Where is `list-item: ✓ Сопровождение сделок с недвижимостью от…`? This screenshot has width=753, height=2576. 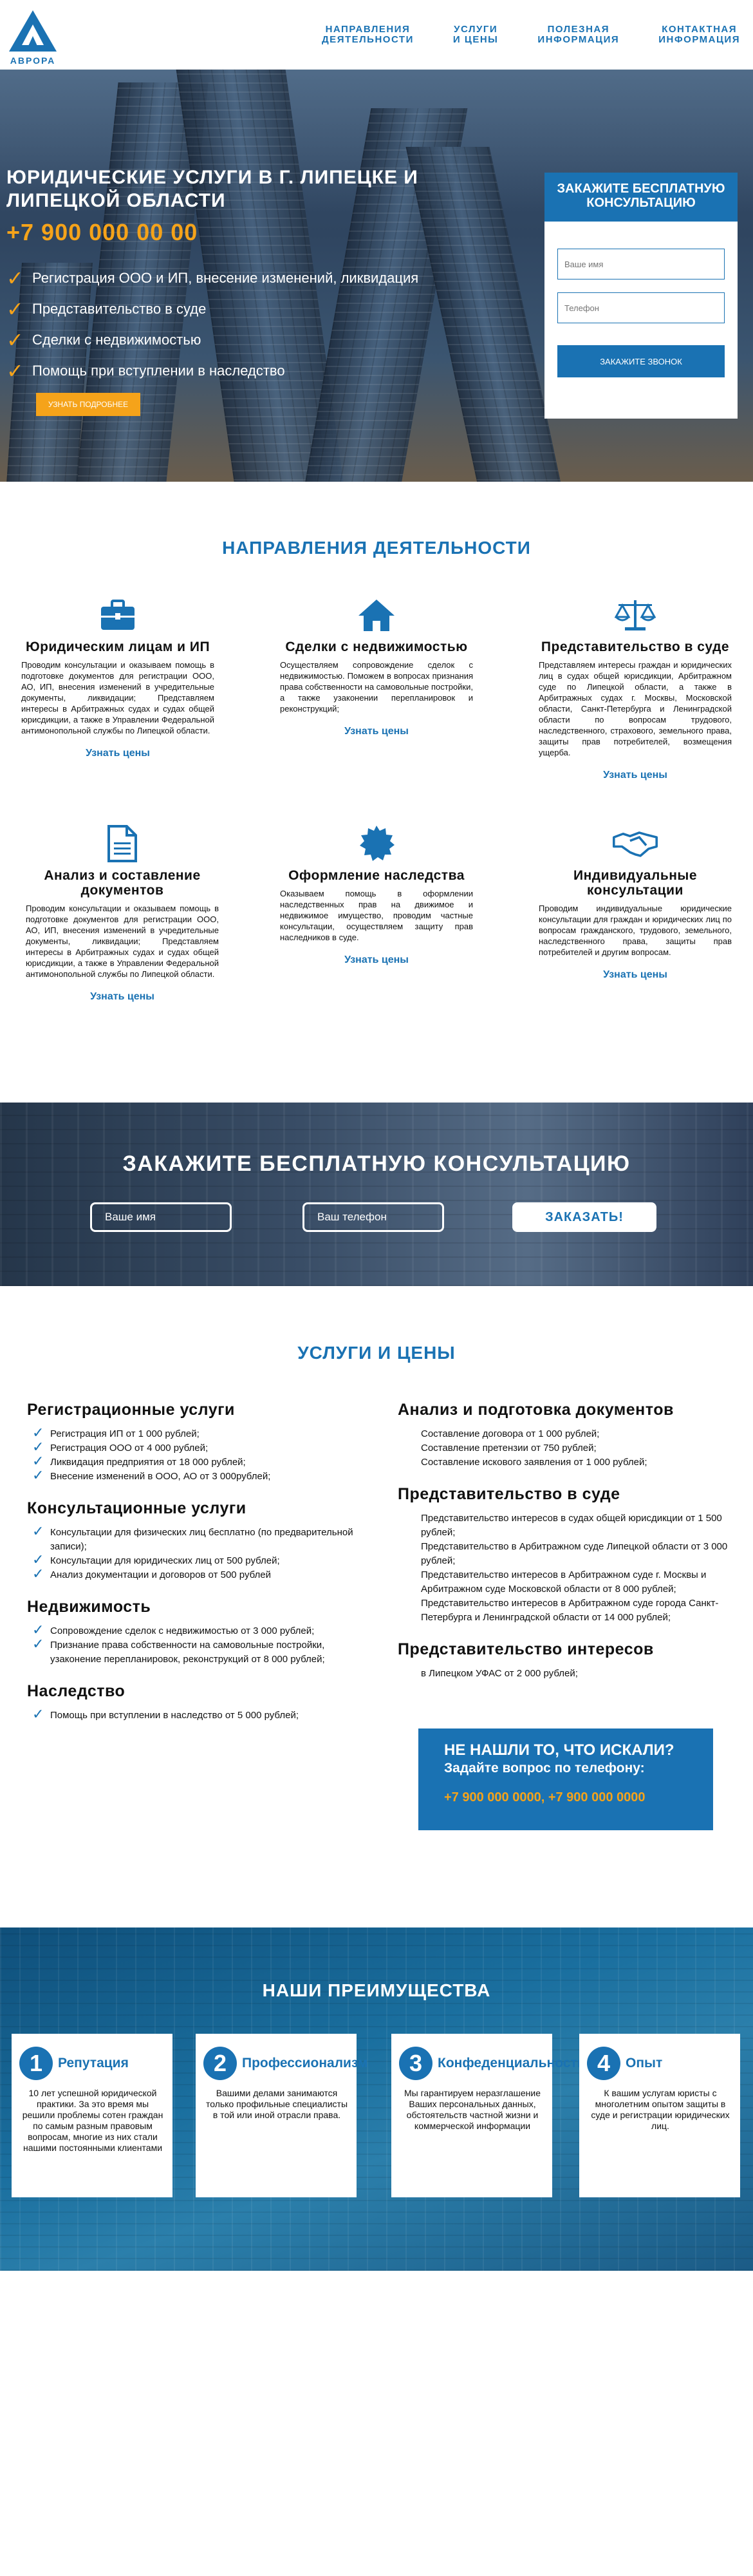 list-item: ✓ Сопровождение сделок с недвижимостью от… is located at coordinates (174, 1630).